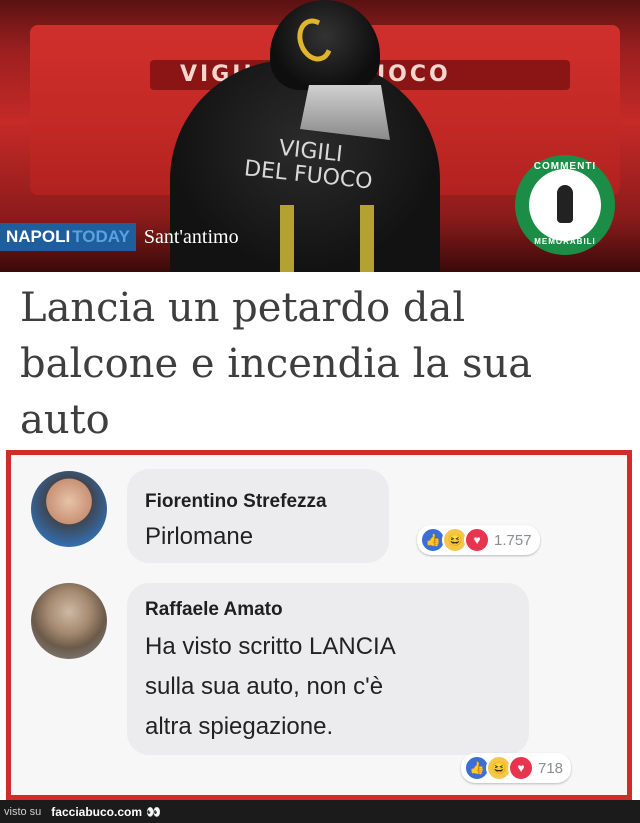  What do you see at coordinates (239, 726) in the screenshot?
I see `comment-text-line: altra spiegazione.` at bounding box center [239, 726].